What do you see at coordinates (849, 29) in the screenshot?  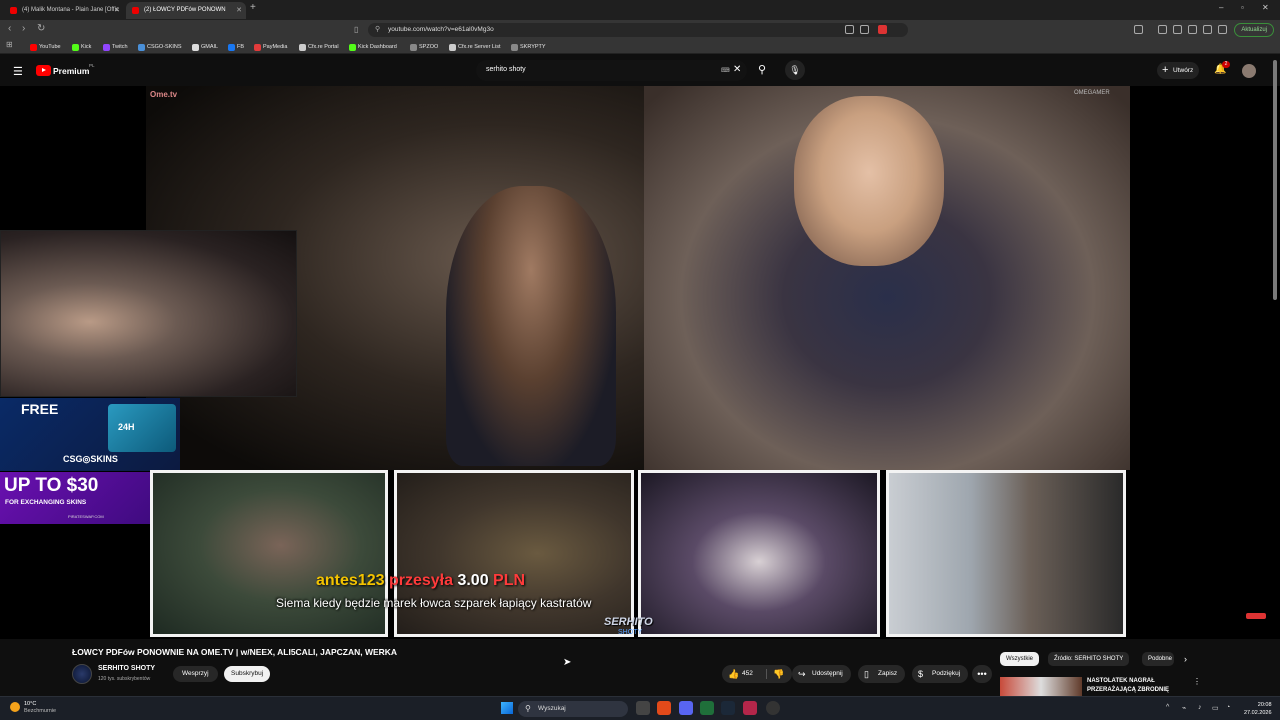 I see `cast-icon` at bounding box center [849, 29].